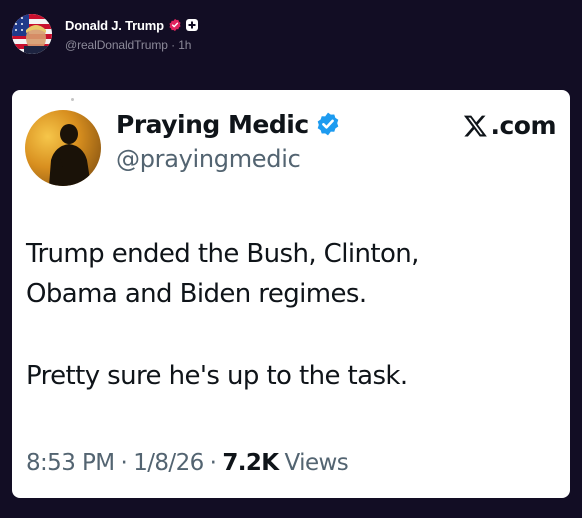 This screenshot has width=582, height=518. I want to click on decorative-dot, so click(72, 99).